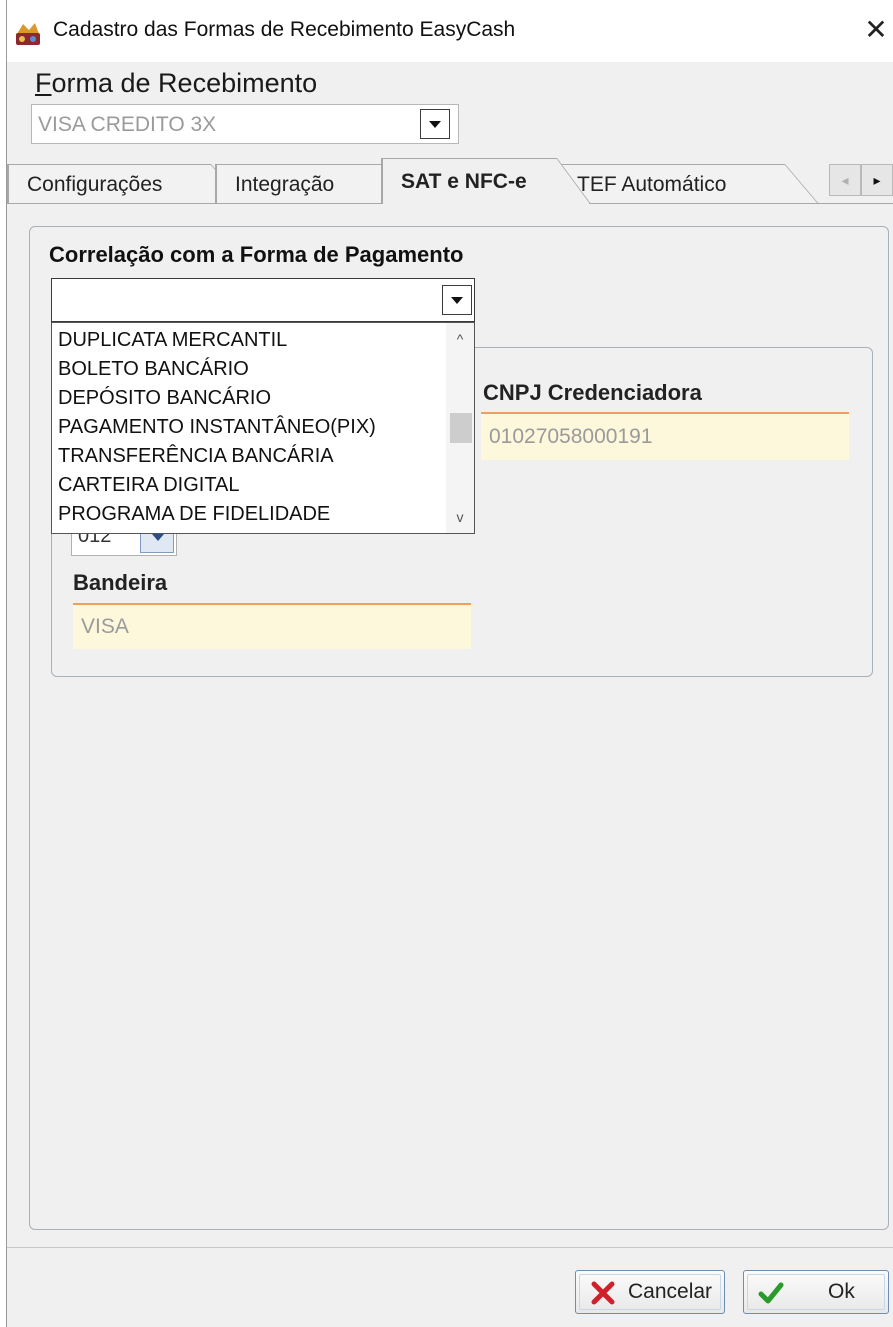 The height and width of the screenshot is (1327, 893). I want to click on scrollbar-thumb, so click(461, 428).